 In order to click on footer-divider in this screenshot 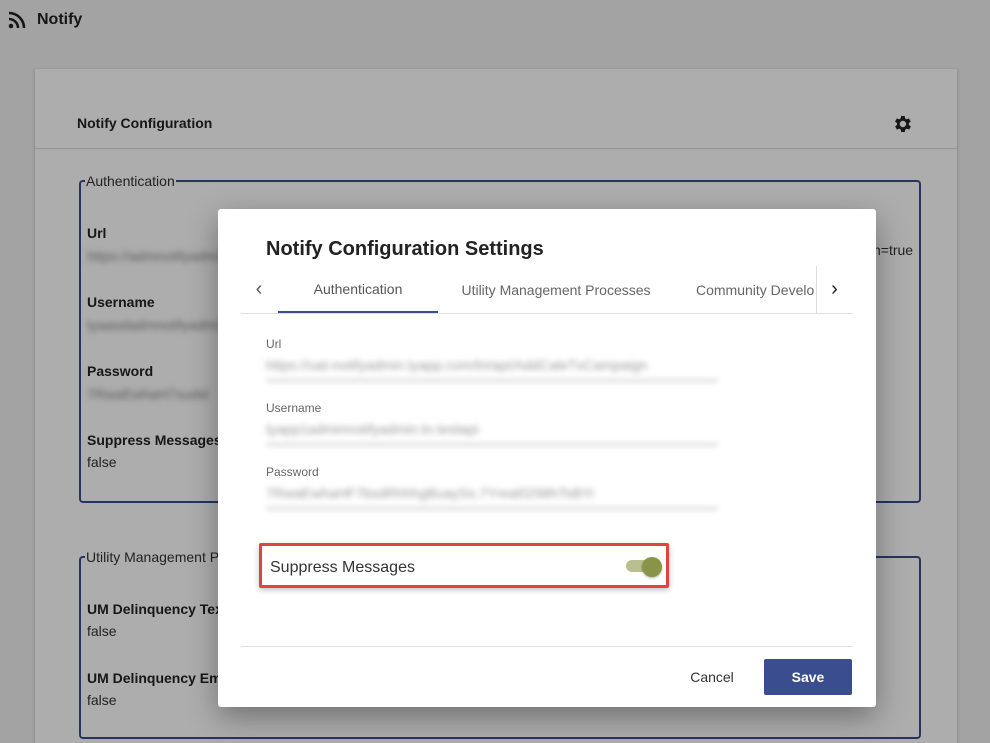, I will do `click(546, 646)`.